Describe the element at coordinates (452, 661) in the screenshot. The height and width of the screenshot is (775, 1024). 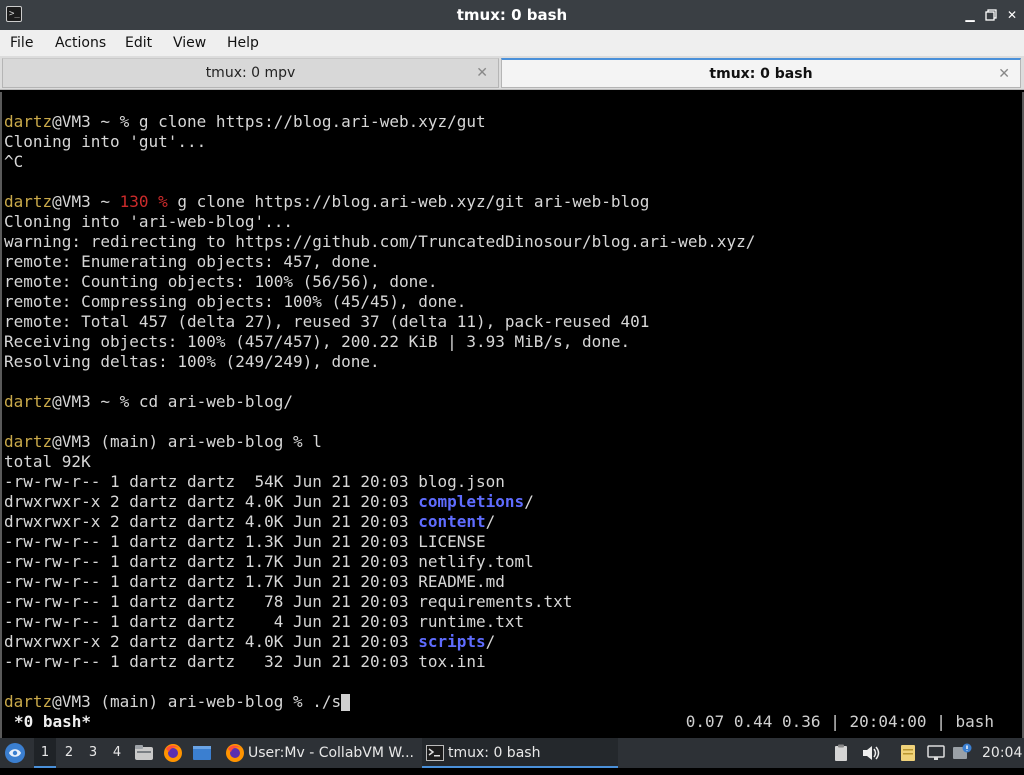
I see `file-name: tox.ini` at that location.